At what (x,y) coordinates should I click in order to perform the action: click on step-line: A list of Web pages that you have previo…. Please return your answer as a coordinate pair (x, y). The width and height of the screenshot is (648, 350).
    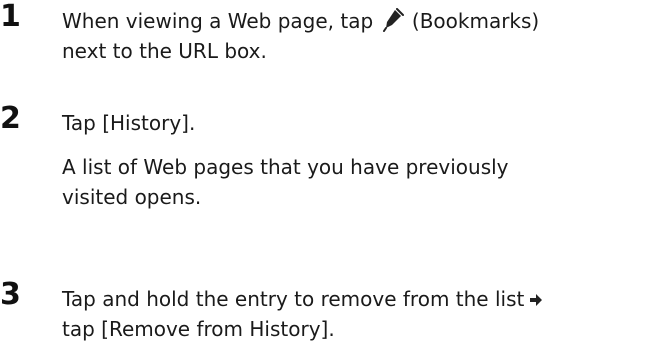
    Looking at the image, I should click on (285, 167).